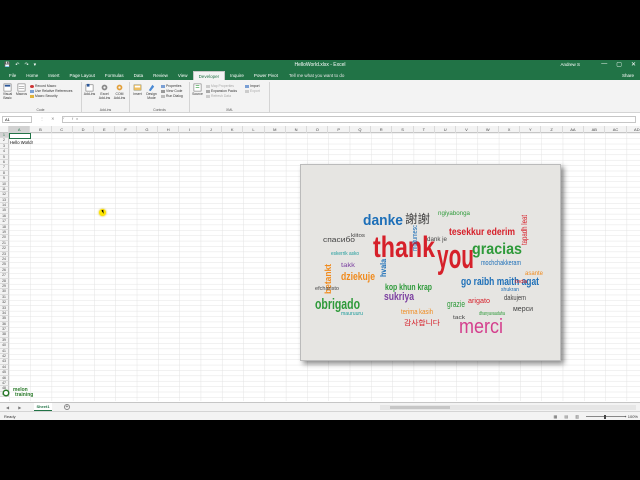 Image resolution: width=640 pixels, height=480 pixels. I want to click on column-header: T, so click(424, 129).